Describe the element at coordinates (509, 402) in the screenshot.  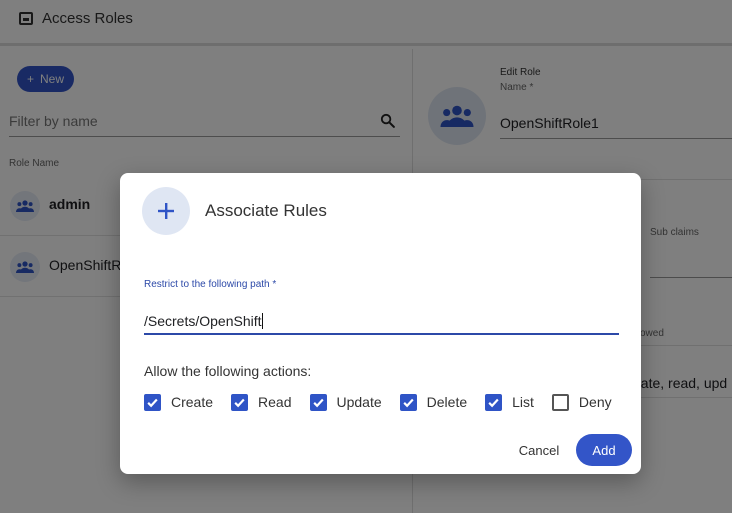
I see `checkbox-list: List` at that location.